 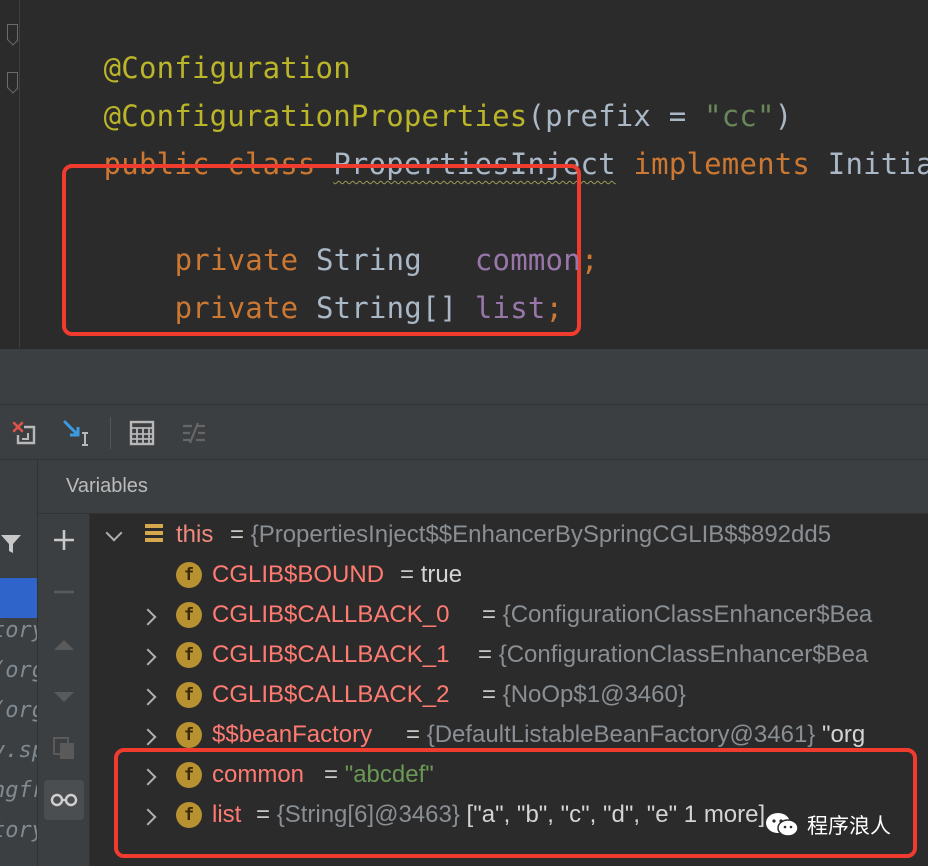 I want to click on step-into-icon, so click(x=76, y=433).